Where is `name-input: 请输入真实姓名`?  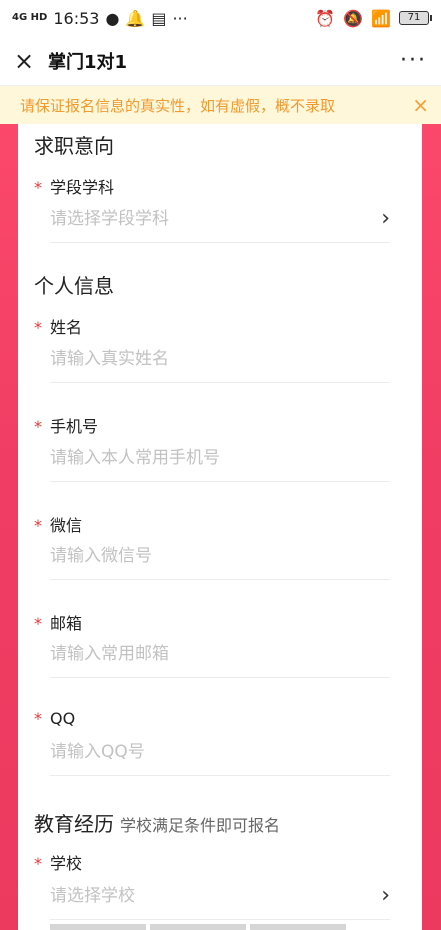 name-input: 请输入真实姓名 is located at coordinates (220, 361).